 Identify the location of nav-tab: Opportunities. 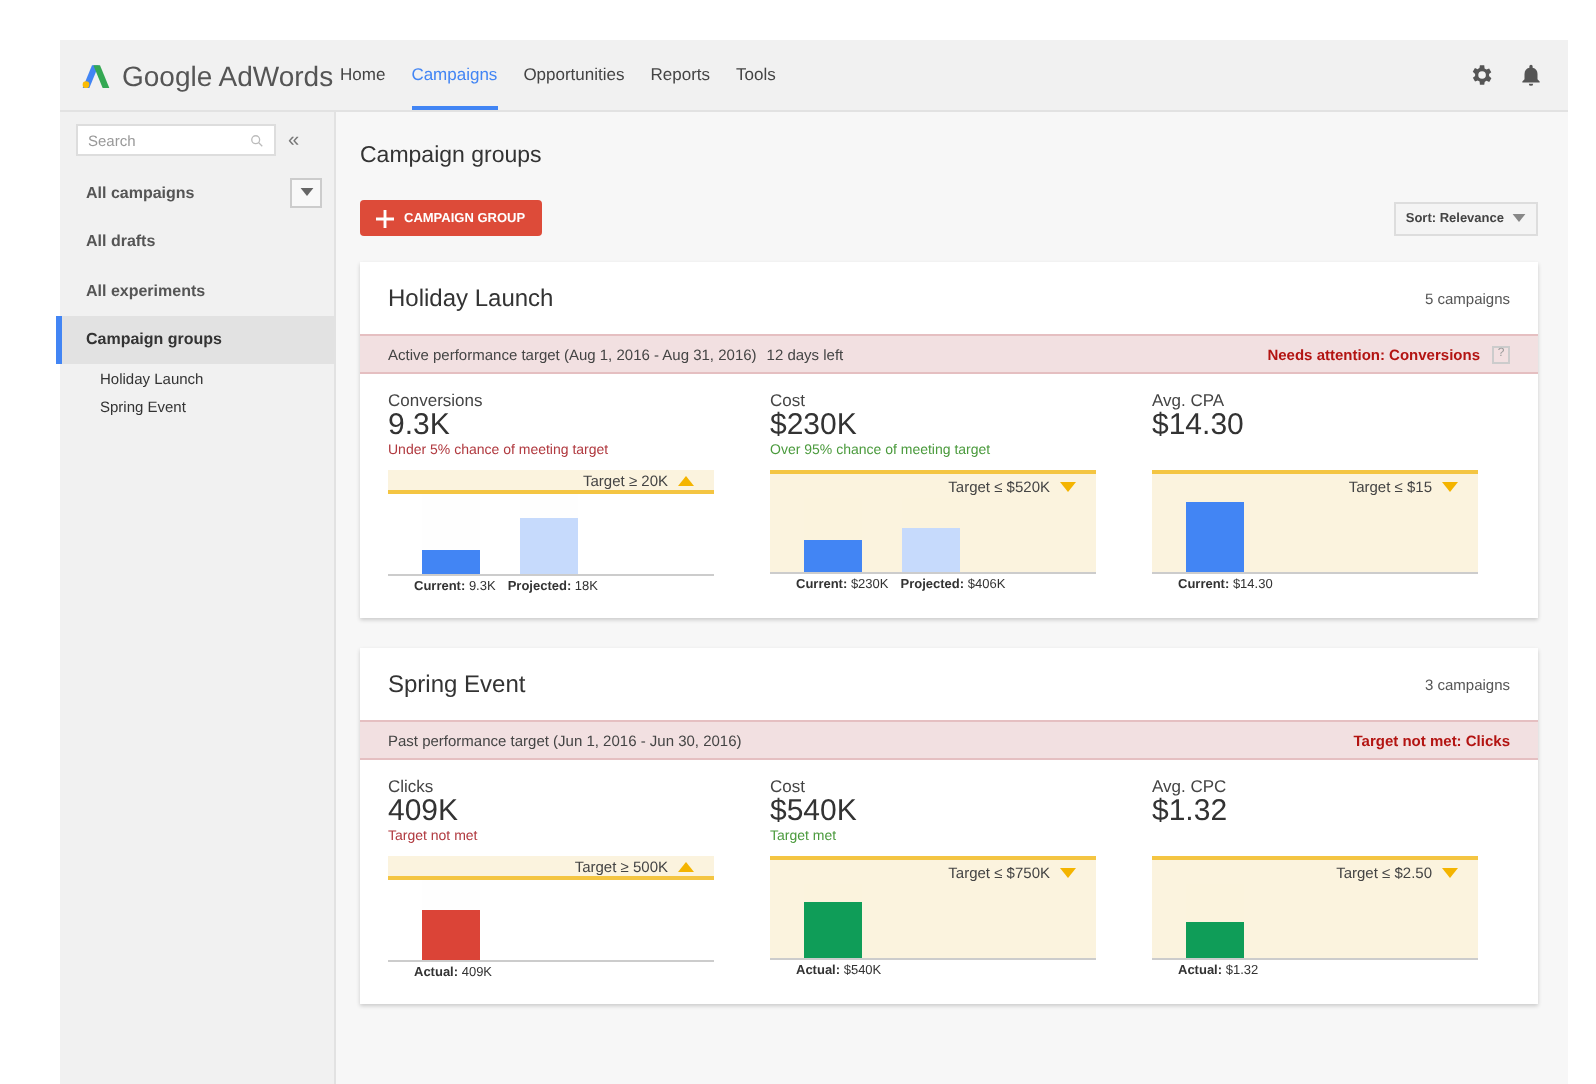
(574, 75).